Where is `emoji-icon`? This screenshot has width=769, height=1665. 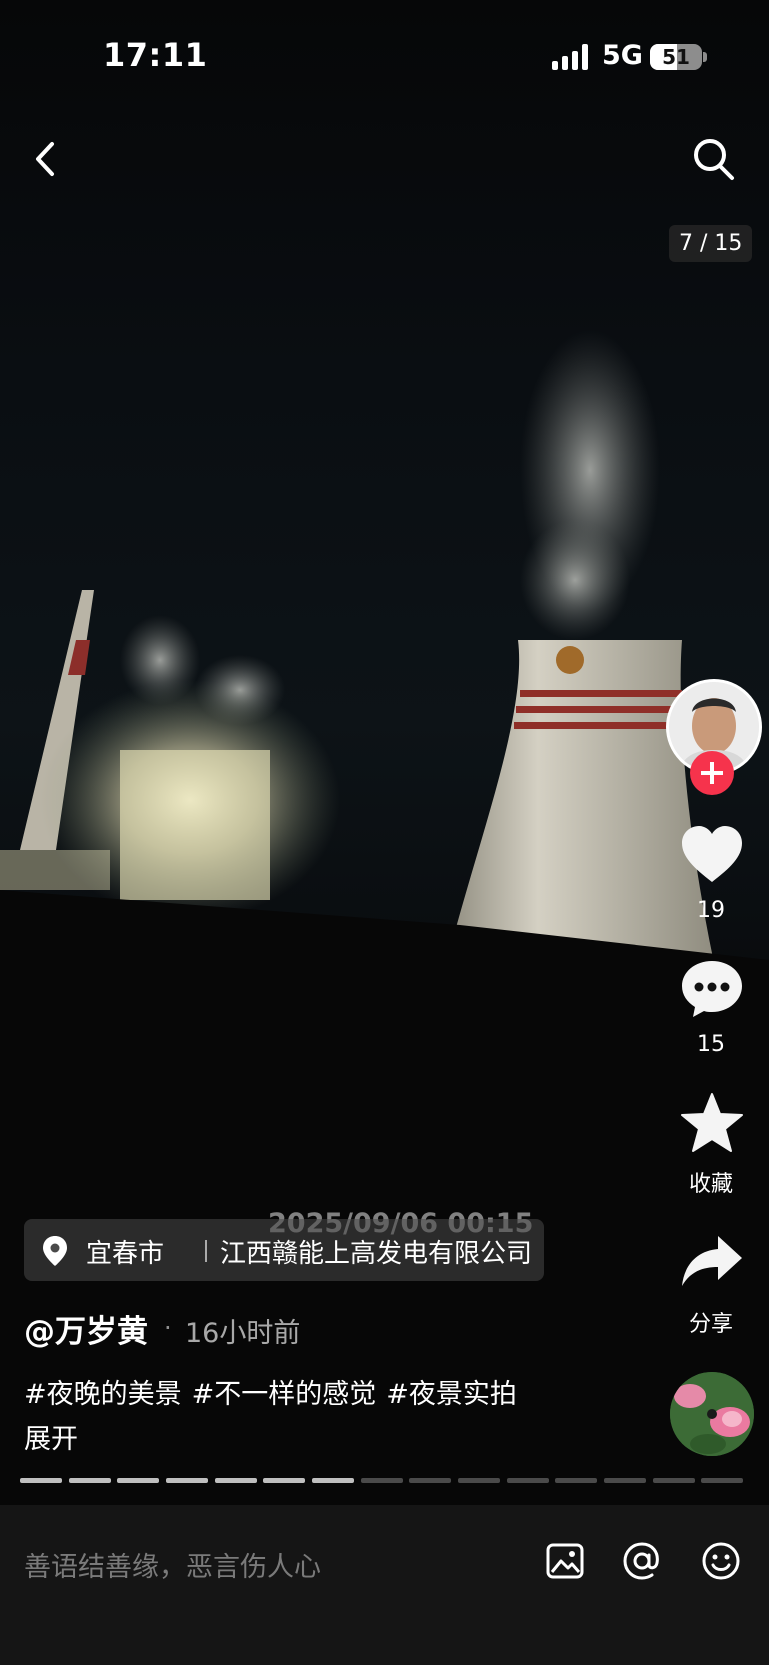
emoji-icon is located at coordinates (721, 1561).